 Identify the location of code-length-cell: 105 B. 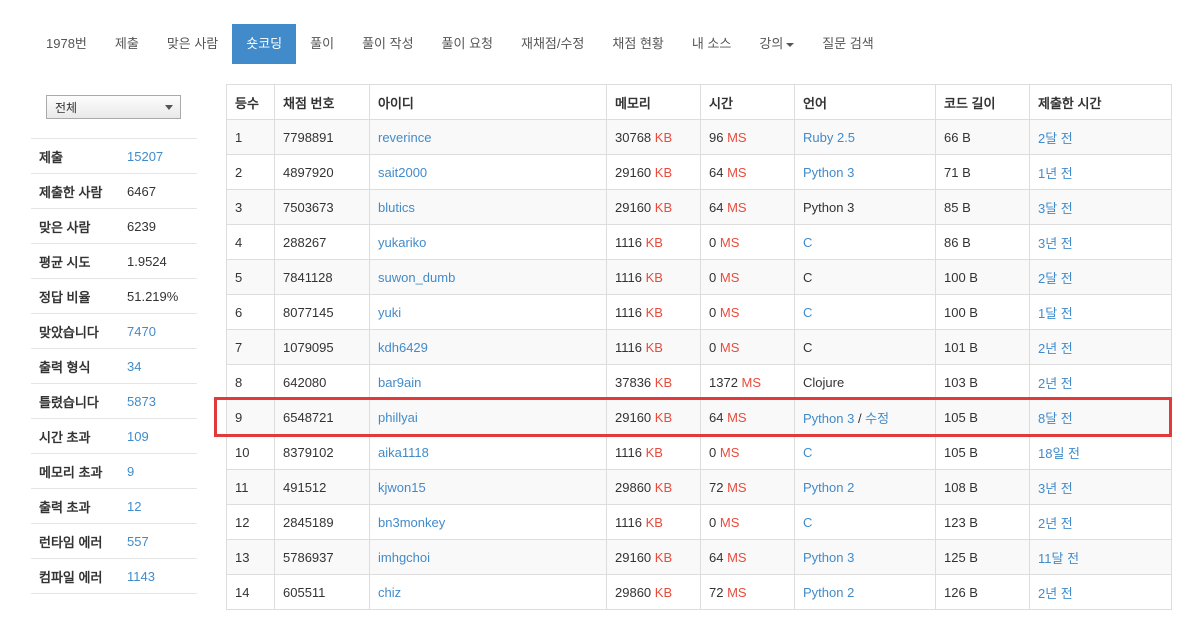
(982, 452).